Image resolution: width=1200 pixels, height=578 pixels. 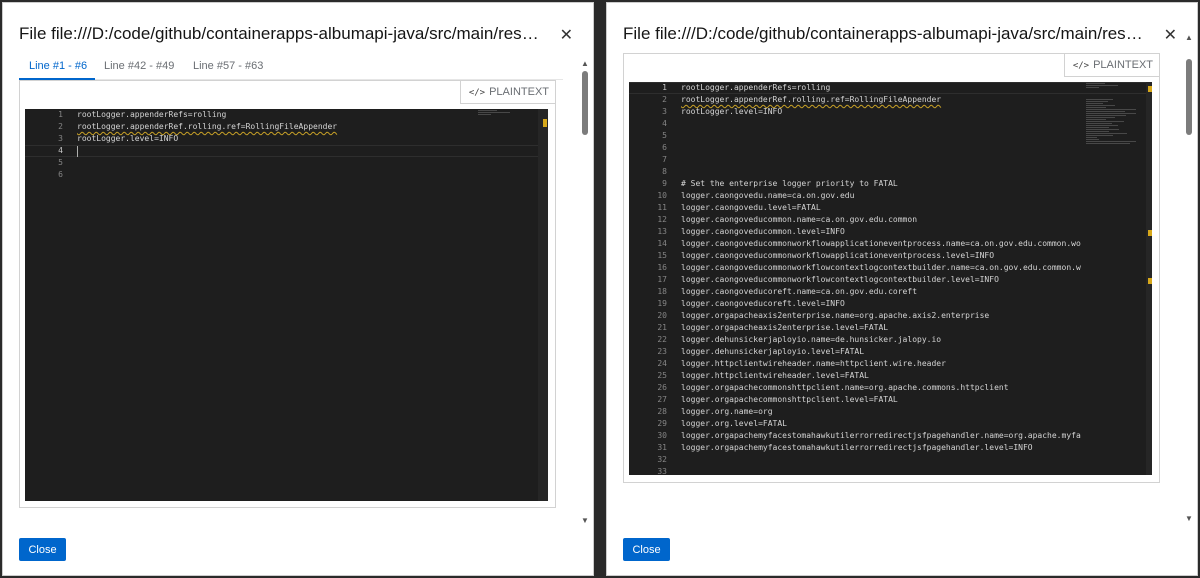 I want to click on code-line: logger.httpclientwireheader.level=FATAL, so click(x=881, y=376).